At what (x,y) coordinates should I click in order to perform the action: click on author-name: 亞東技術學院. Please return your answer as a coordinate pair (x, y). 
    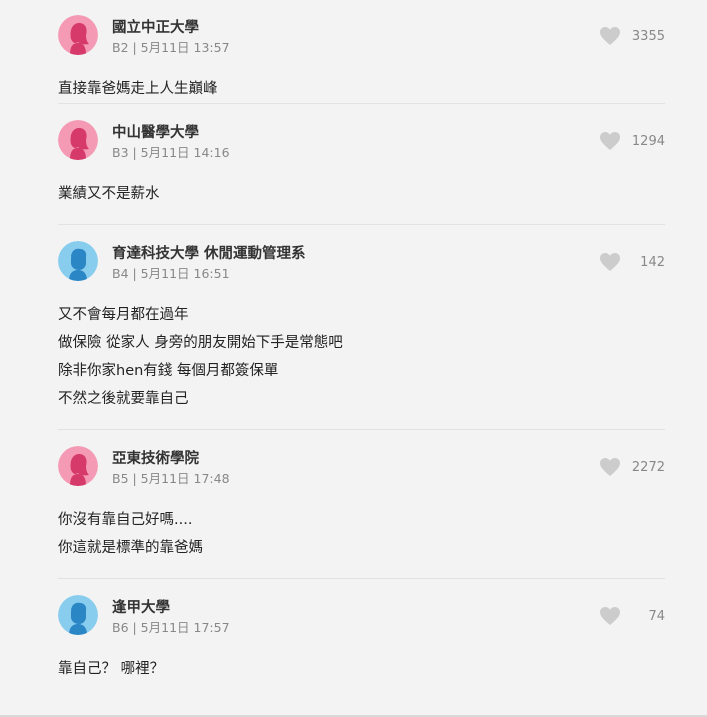
    Looking at the image, I should click on (155, 457).